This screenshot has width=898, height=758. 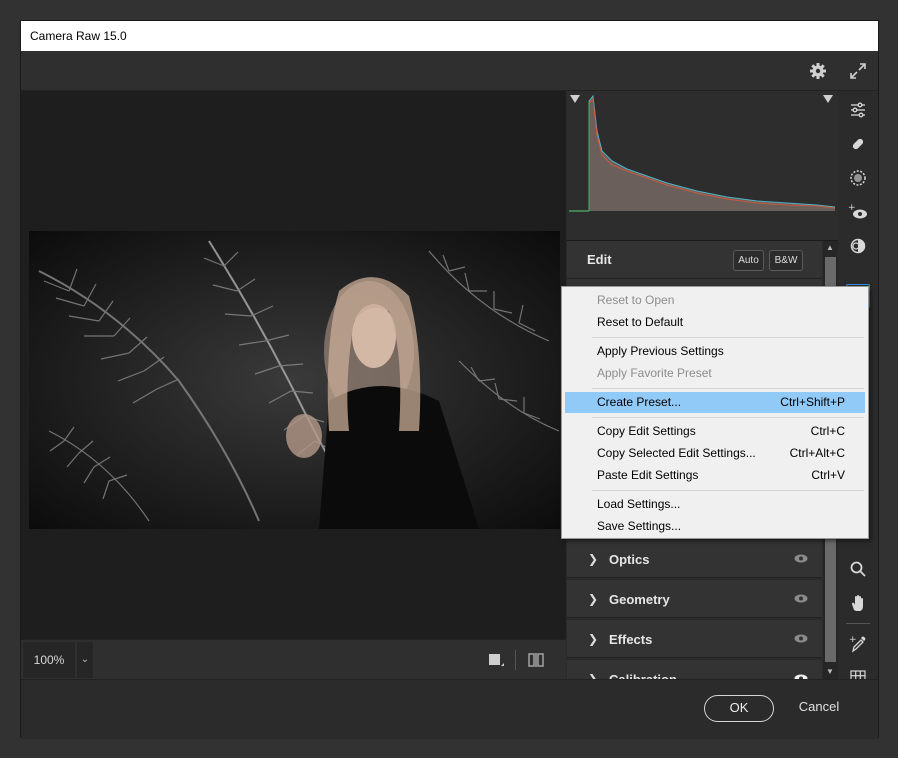 What do you see at coordinates (449, 71) in the screenshot?
I see `top-toolbar` at bounding box center [449, 71].